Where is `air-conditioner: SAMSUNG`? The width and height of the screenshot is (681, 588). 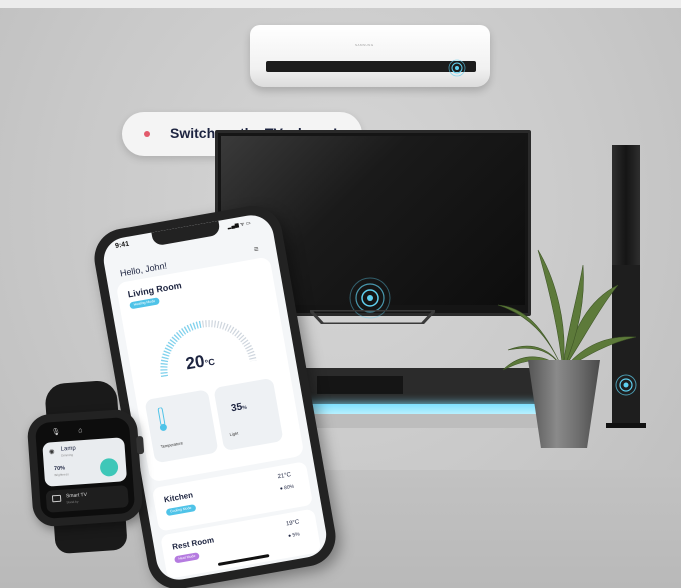 air-conditioner: SAMSUNG is located at coordinates (370, 56).